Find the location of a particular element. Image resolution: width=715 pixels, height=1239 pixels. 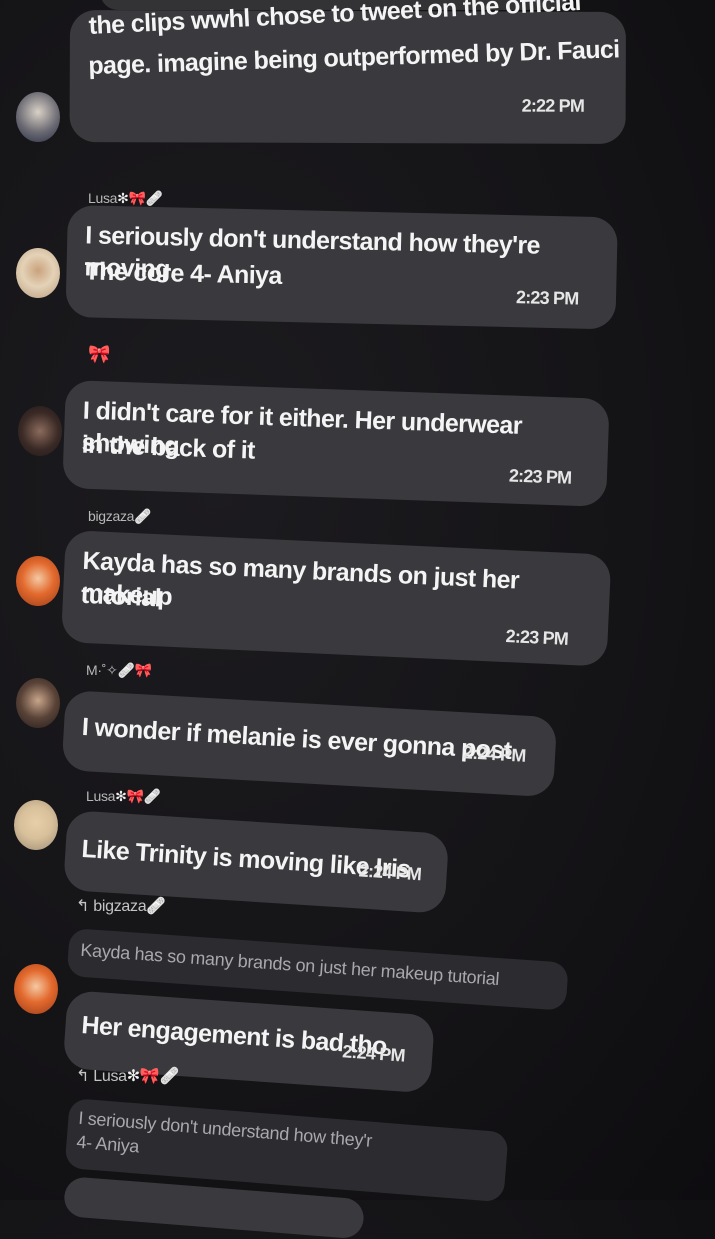

sender-name: bigzaza🩹 is located at coordinates (120, 516).